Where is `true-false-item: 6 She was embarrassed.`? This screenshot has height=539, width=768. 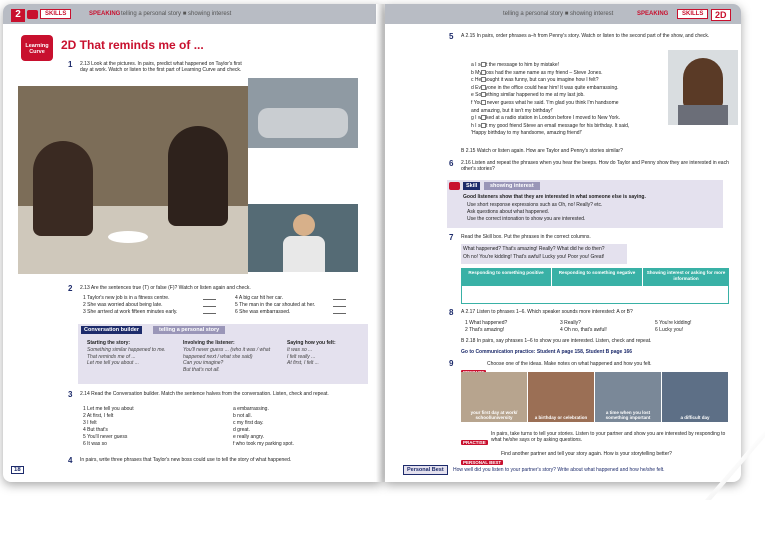
true-false-item: 6 She was embarrassed. is located at coordinates (263, 312).